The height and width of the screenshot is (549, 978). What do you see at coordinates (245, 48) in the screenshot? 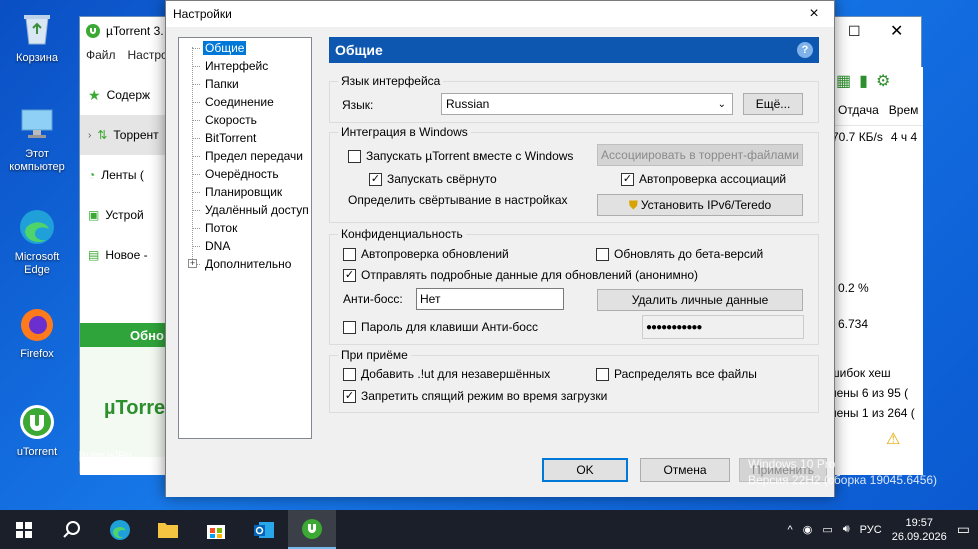
I see `tree-item-general: Общие` at bounding box center [245, 48].